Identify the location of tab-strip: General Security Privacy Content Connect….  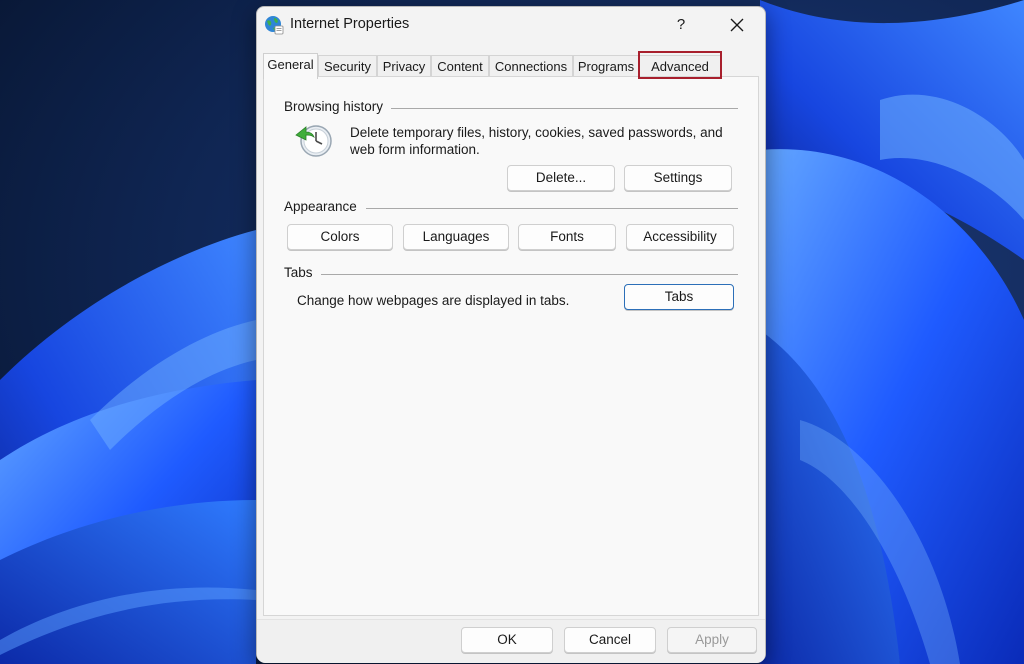
(511, 66).